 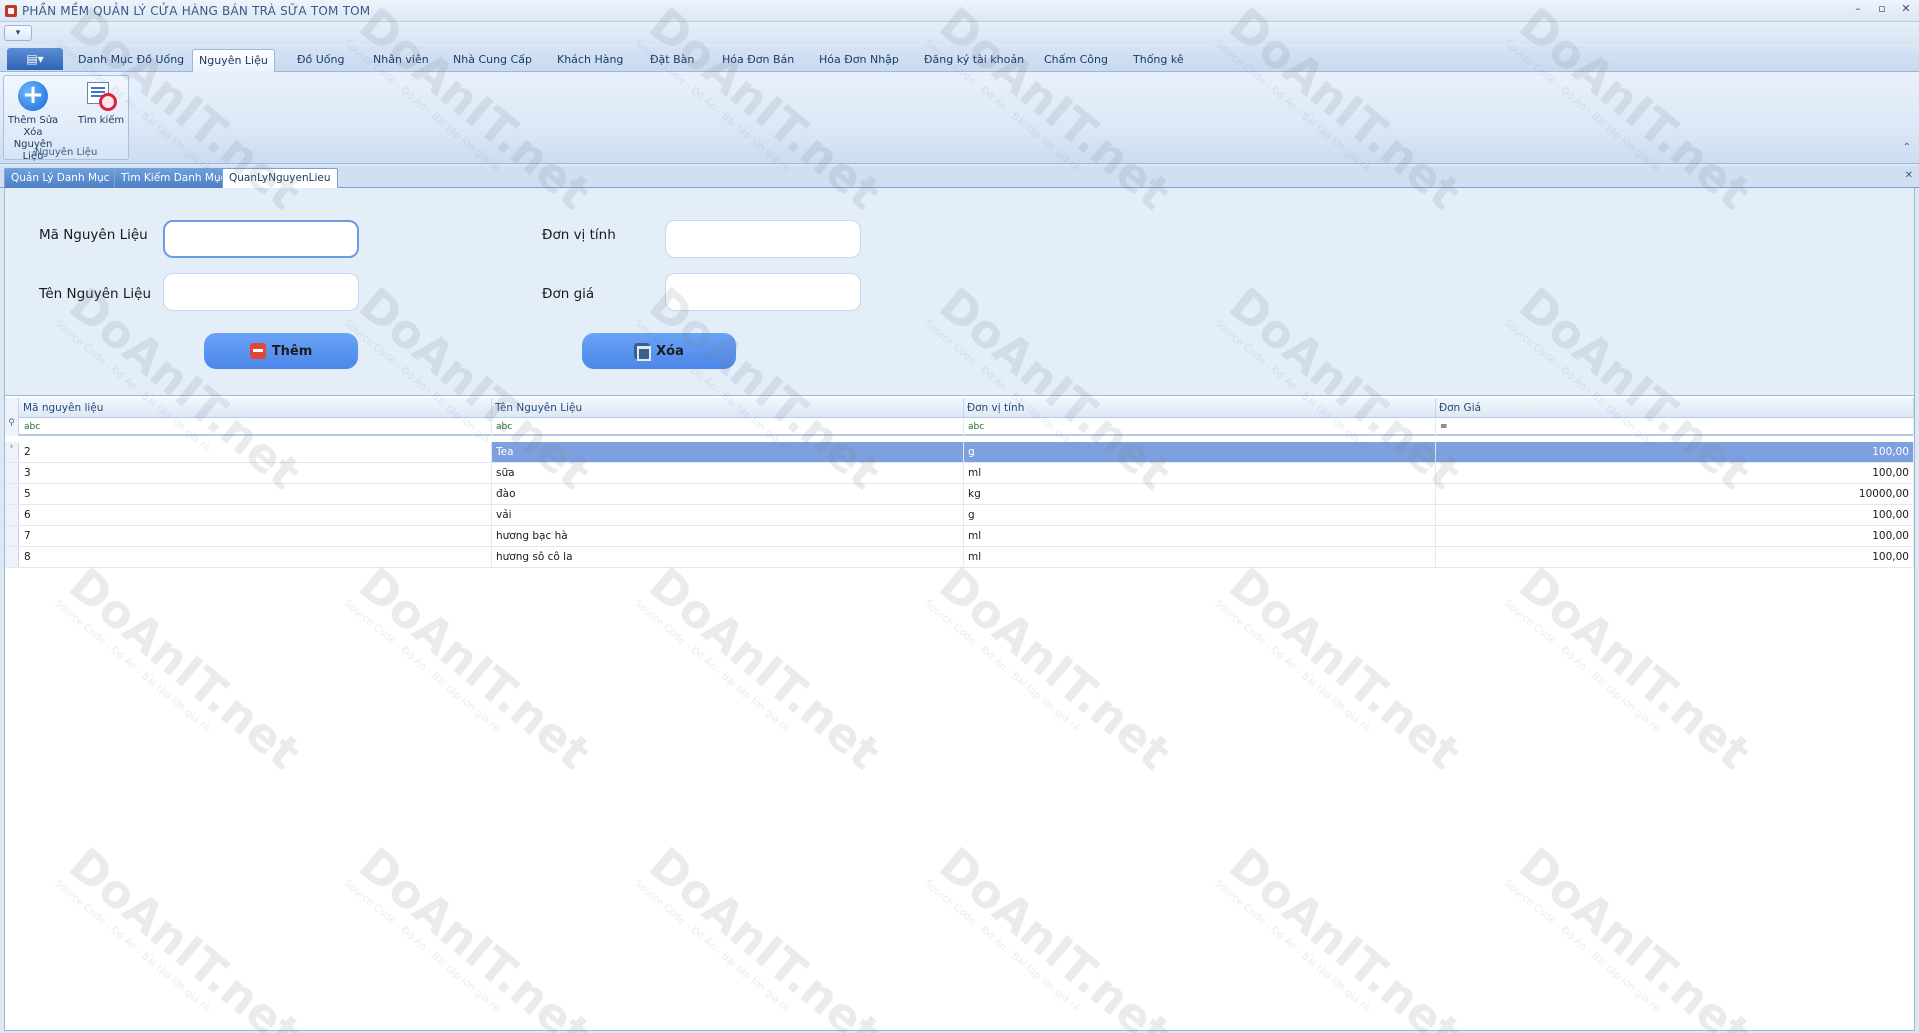 What do you see at coordinates (670, 351) in the screenshot?
I see `delete-button-label: Xóa` at bounding box center [670, 351].